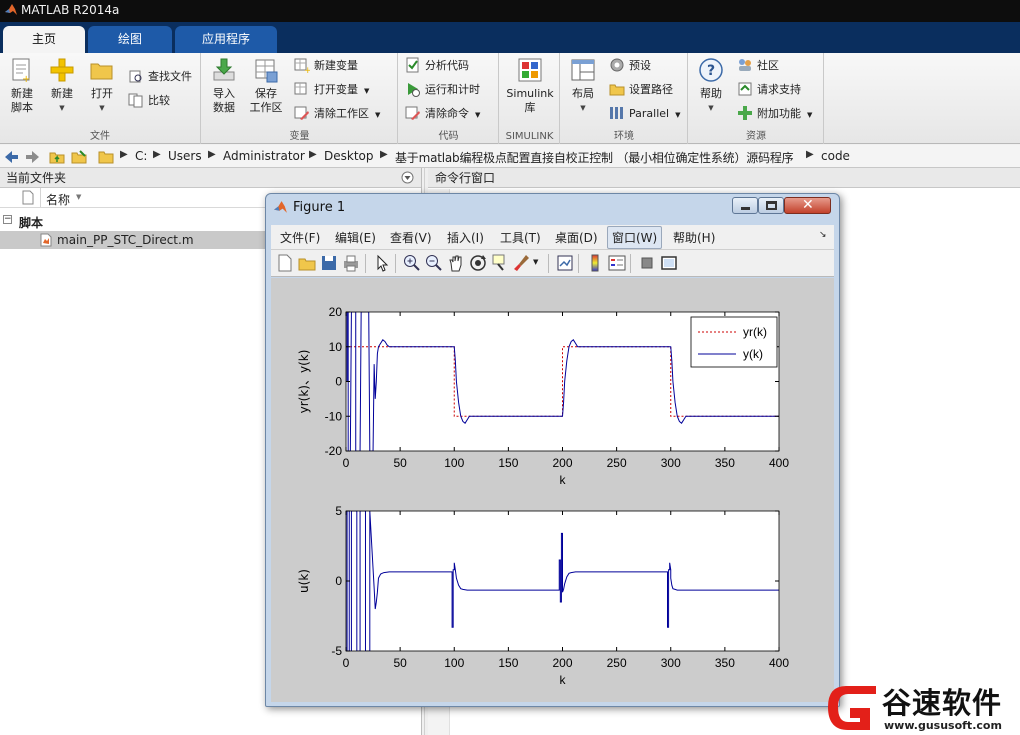 This screenshot has width=1020, height=735. I want to click on x-tick-label: 50, so click(400, 463).